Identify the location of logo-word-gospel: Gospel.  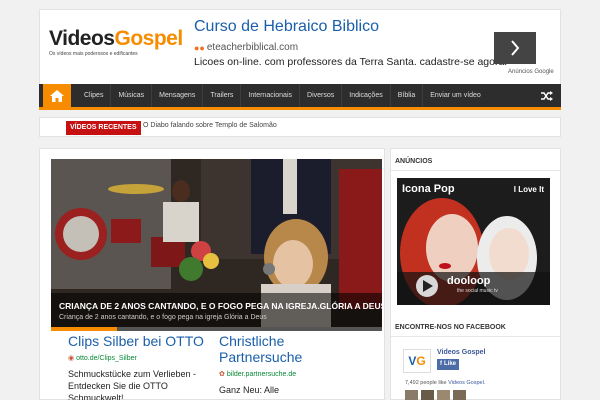
(148, 38).